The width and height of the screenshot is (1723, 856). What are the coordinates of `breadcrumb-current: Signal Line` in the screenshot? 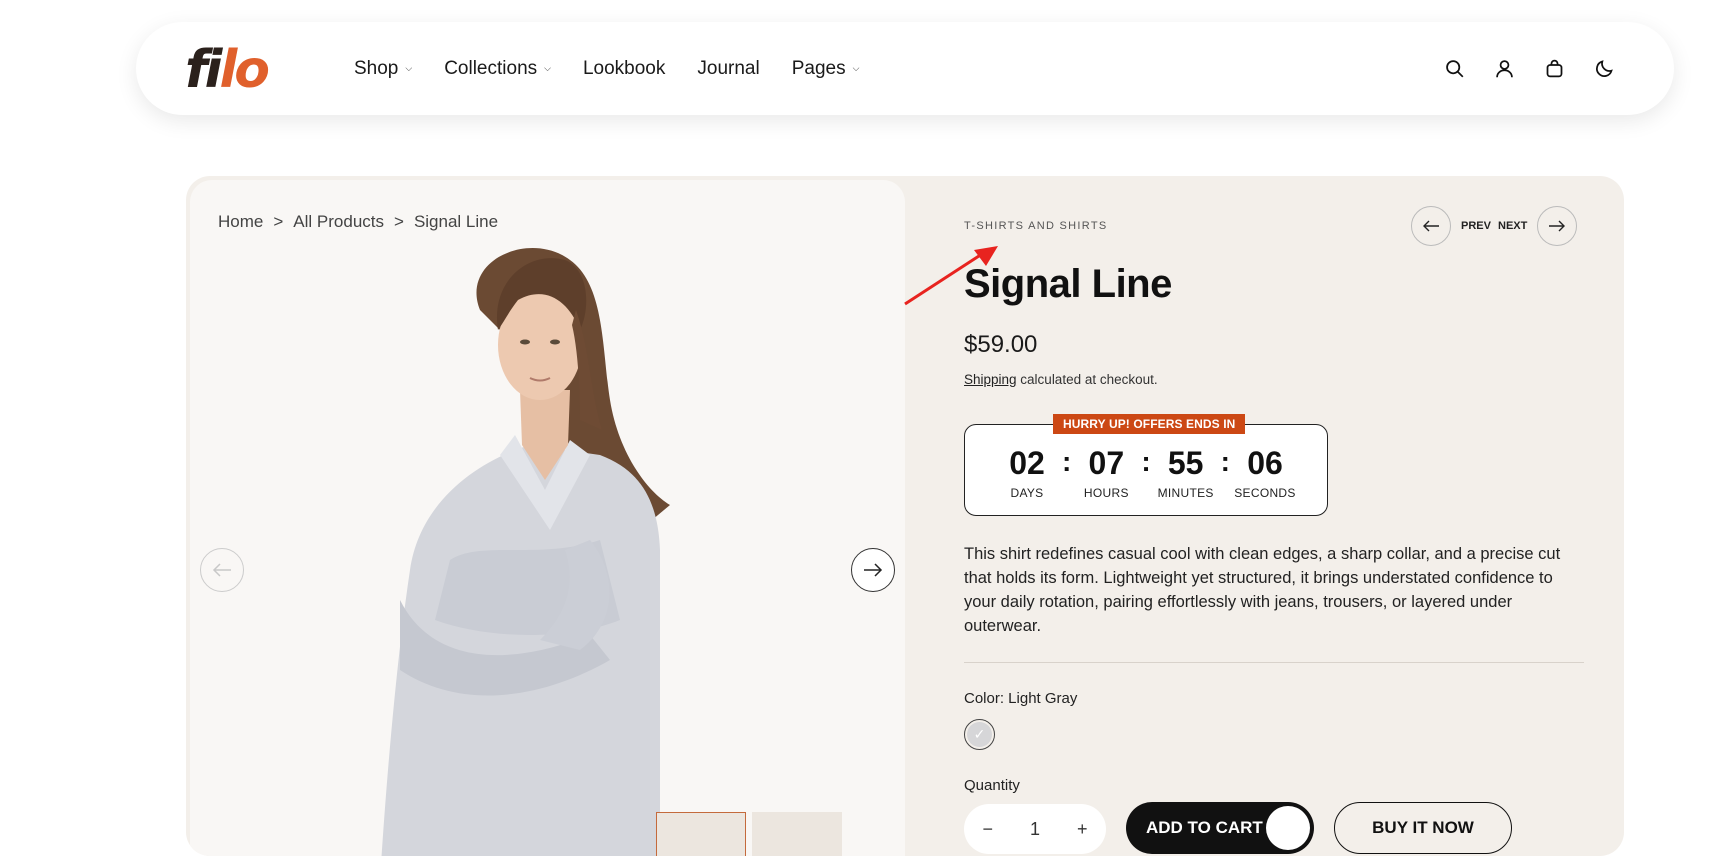 It's located at (456, 221).